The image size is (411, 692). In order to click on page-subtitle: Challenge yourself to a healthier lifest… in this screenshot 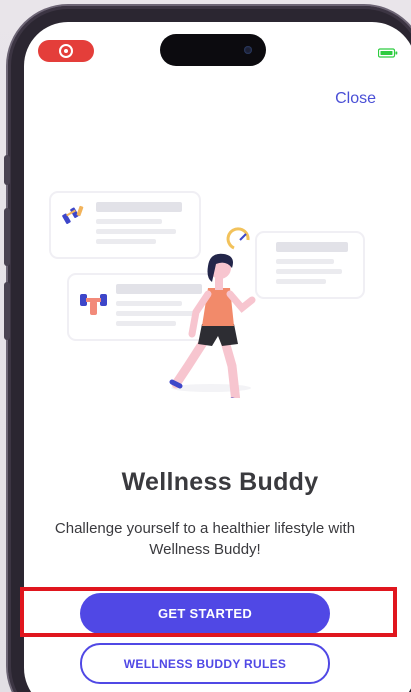, I will do `click(205, 539)`.